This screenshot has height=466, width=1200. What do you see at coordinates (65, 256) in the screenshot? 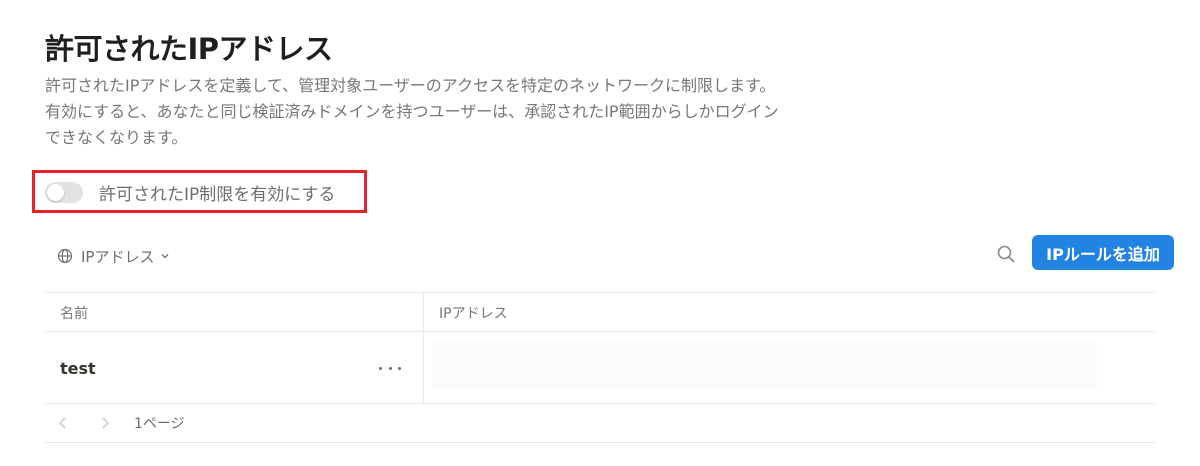
I see `globe-icon` at bounding box center [65, 256].